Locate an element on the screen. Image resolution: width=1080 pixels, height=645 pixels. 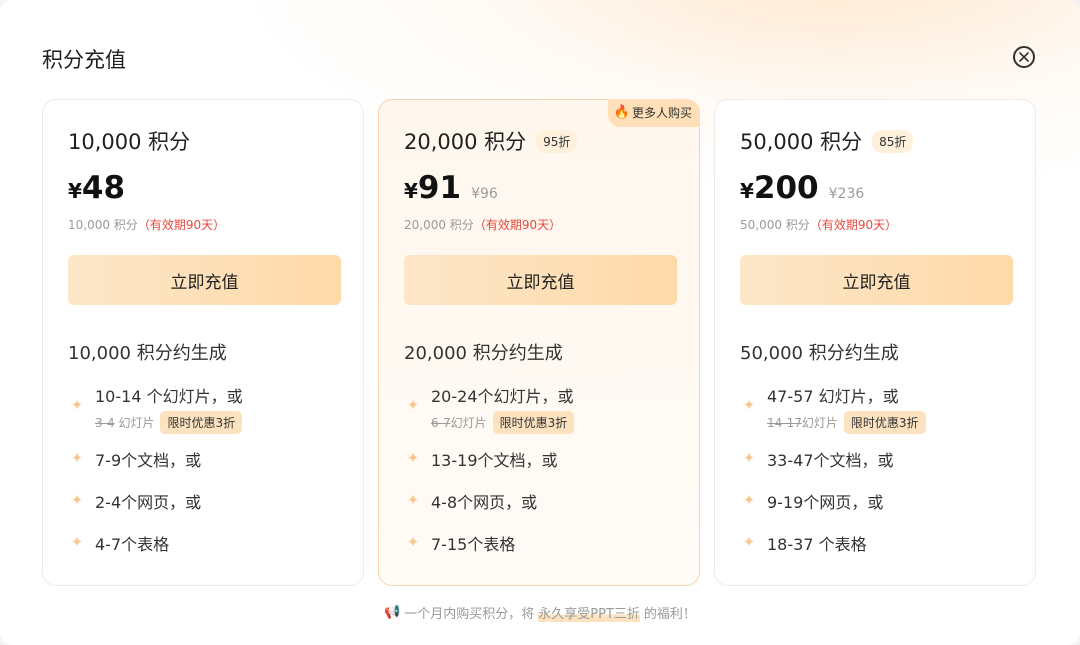
flame-icon: 🔥 is located at coordinates (621, 112).